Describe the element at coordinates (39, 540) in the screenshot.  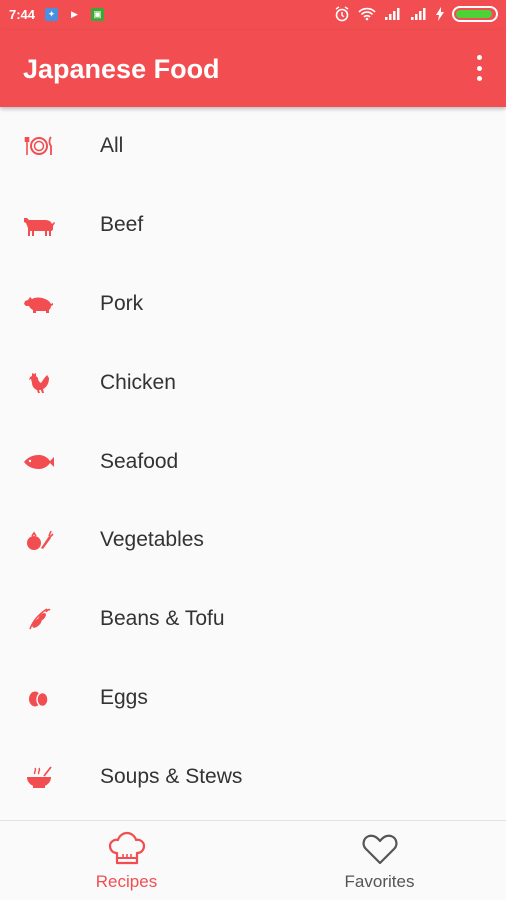
I see `vegetables-icon` at that location.